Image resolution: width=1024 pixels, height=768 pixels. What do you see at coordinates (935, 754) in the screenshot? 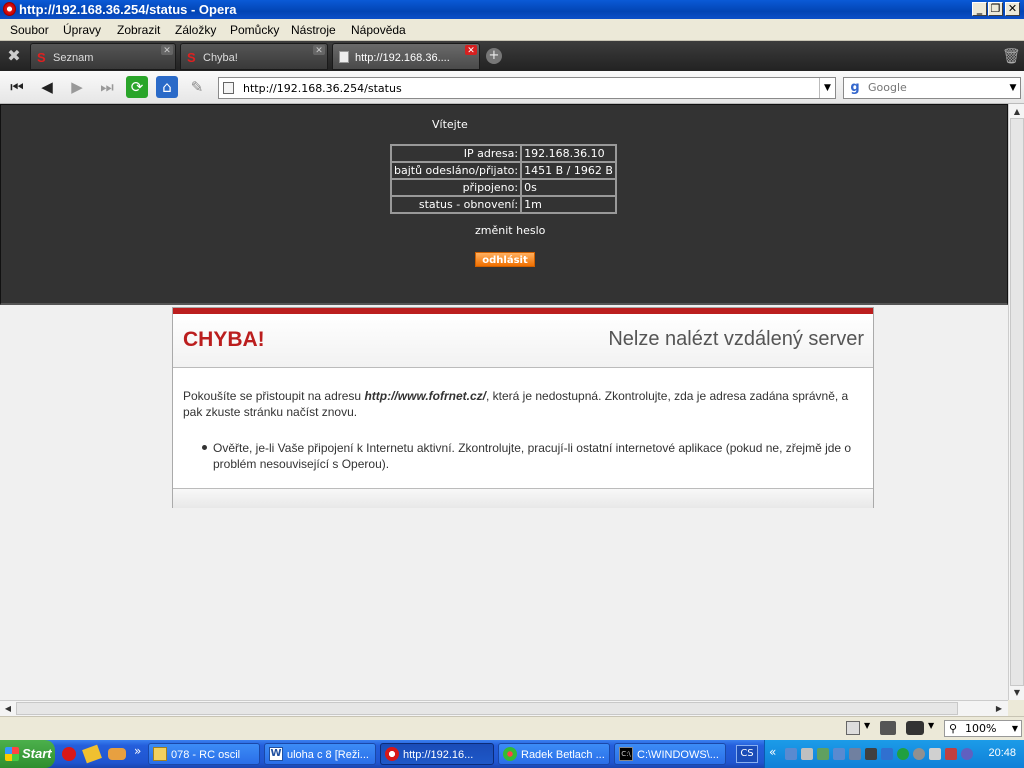
I see `drive-icon` at bounding box center [935, 754].